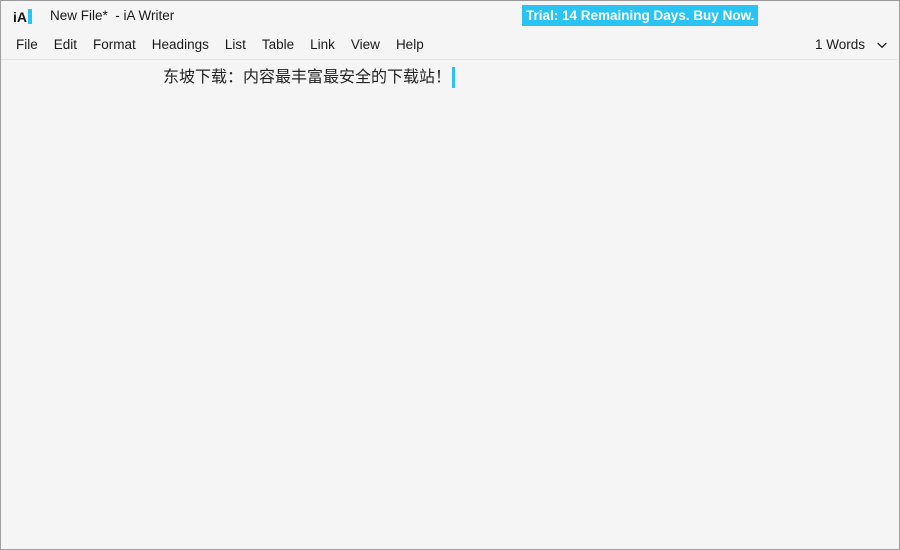 This screenshot has width=900, height=550. Describe the element at coordinates (65, 44) in the screenshot. I see `menu-item-edit: Edit` at that location.